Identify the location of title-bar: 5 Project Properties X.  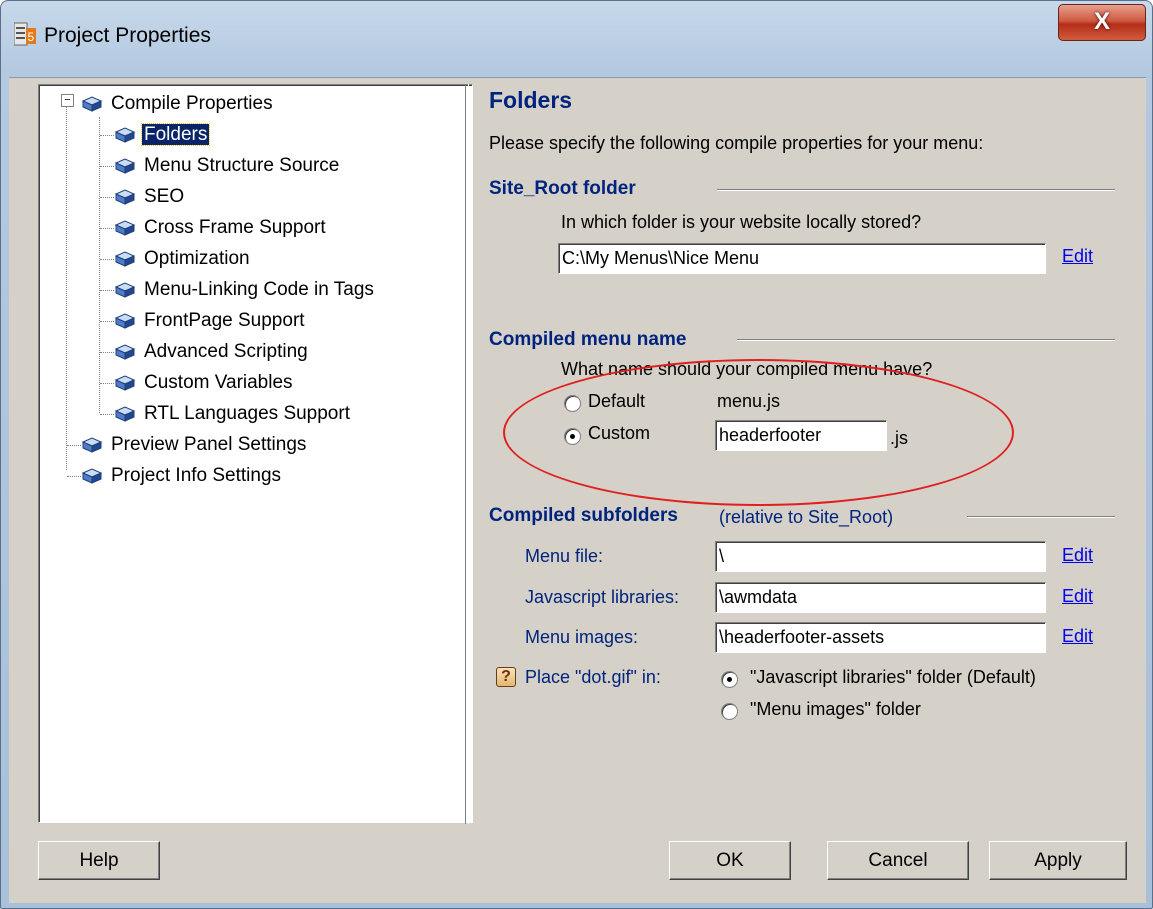
(576, 39).